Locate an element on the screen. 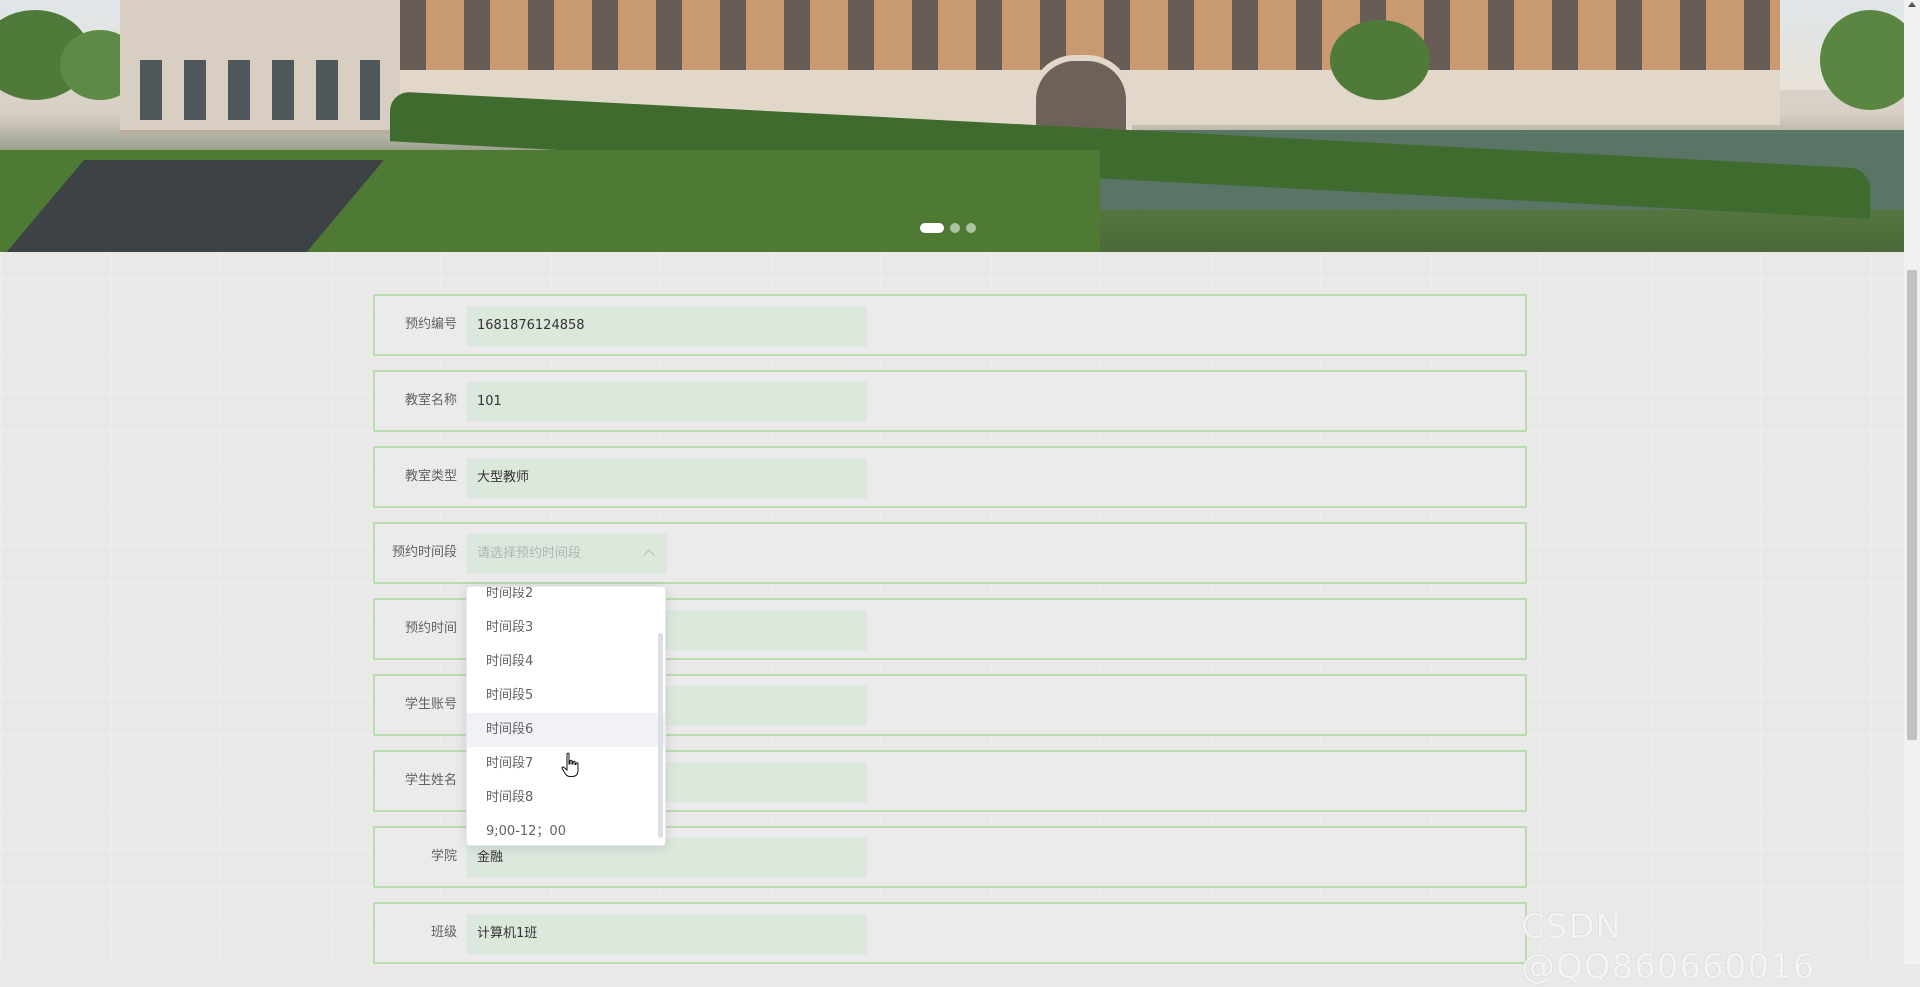 The width and height of the screenshot is (1920, 987). reservation-number-input: 1681876124858 is located at coordinates (667, 326).